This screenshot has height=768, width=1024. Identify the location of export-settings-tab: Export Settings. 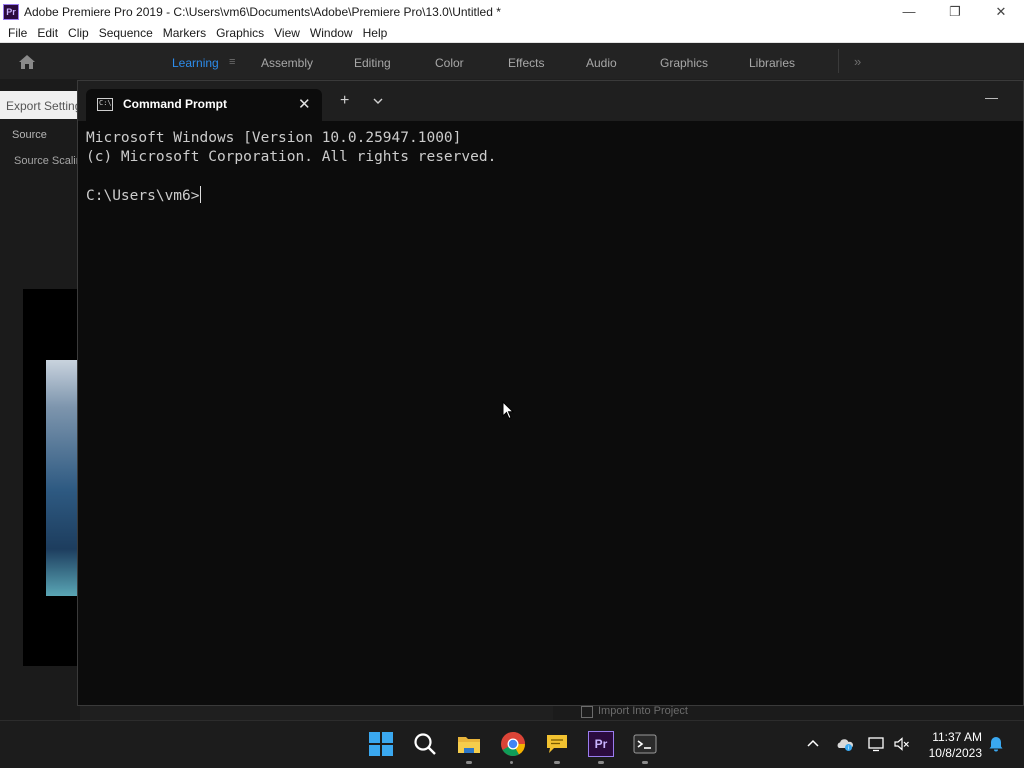
(40, 105).